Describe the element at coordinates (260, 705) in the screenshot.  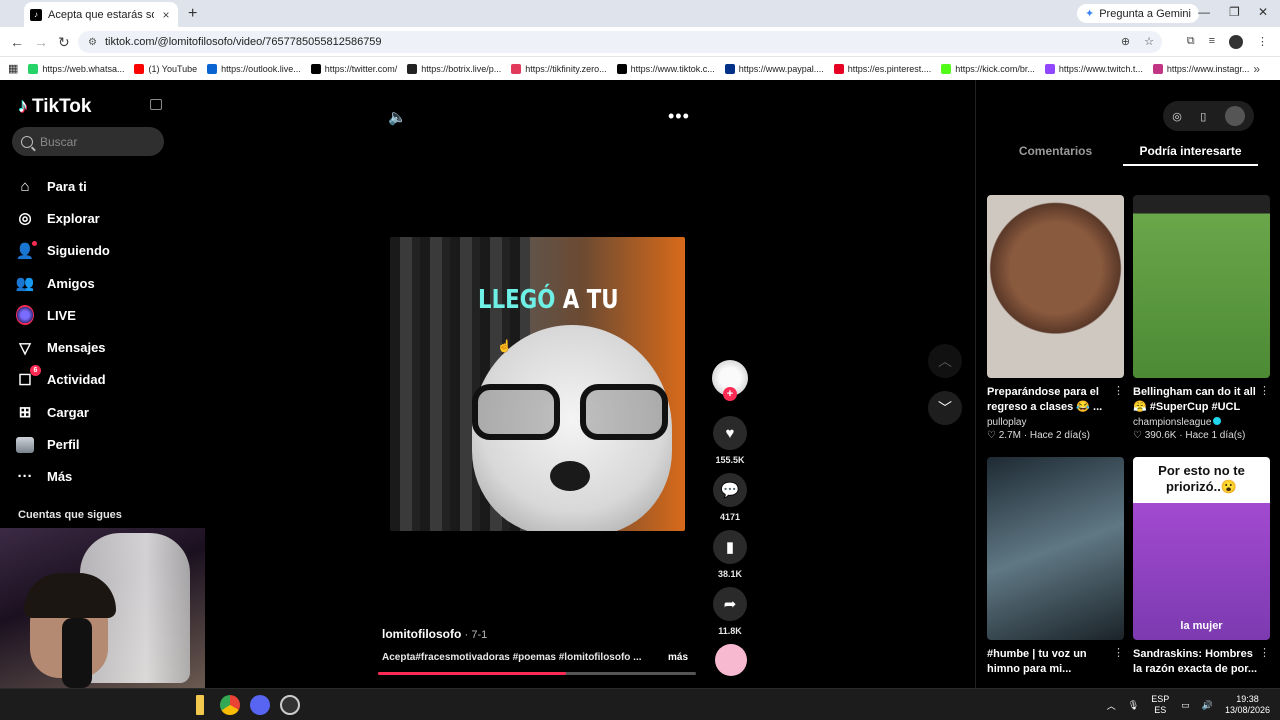
I see `discord-icon` at that location.